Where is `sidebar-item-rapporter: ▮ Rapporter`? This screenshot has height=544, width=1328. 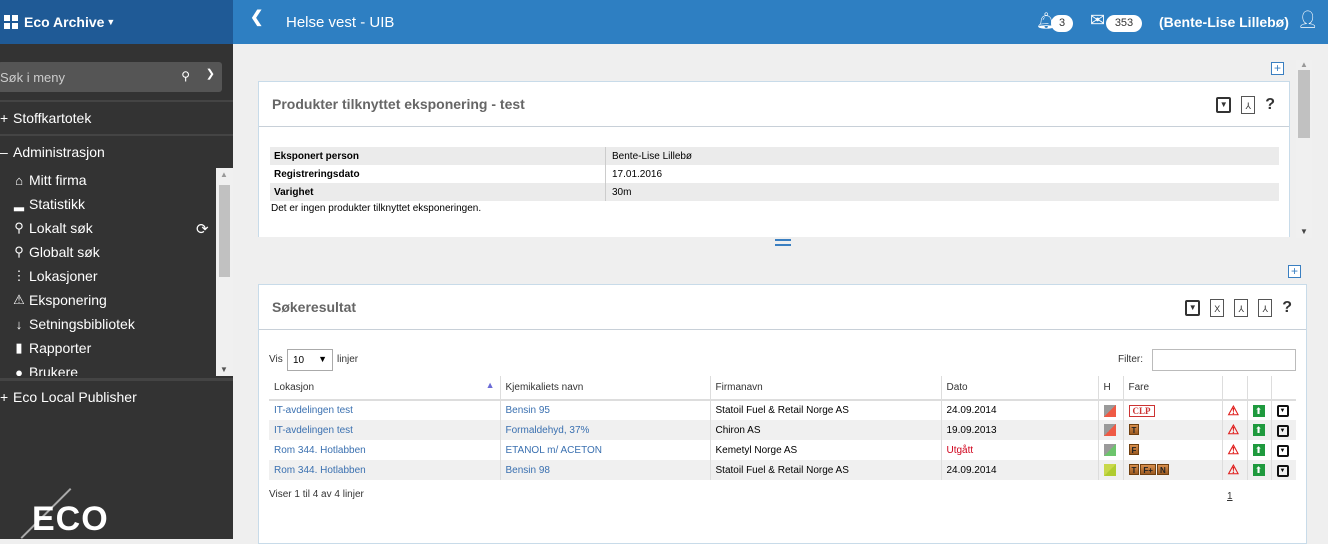 sidebar-item-rapporter: ▮ Rapporter is located at coordinates (116, 348).